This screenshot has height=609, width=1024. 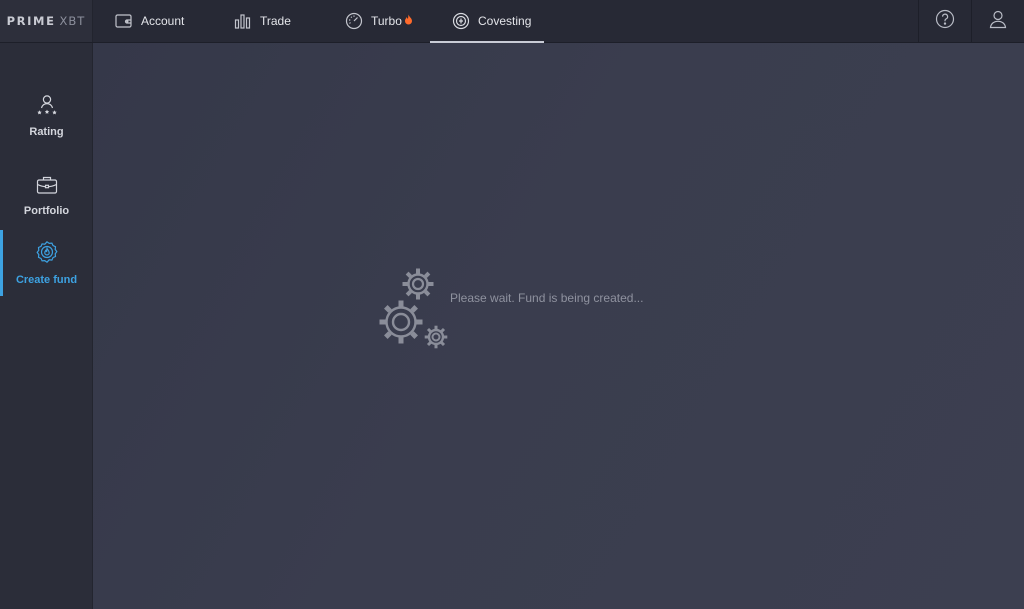 What do you see at coordinates (408, 19) in the screenshot?
I see `fire-icon` at bounding box center [408, 19].